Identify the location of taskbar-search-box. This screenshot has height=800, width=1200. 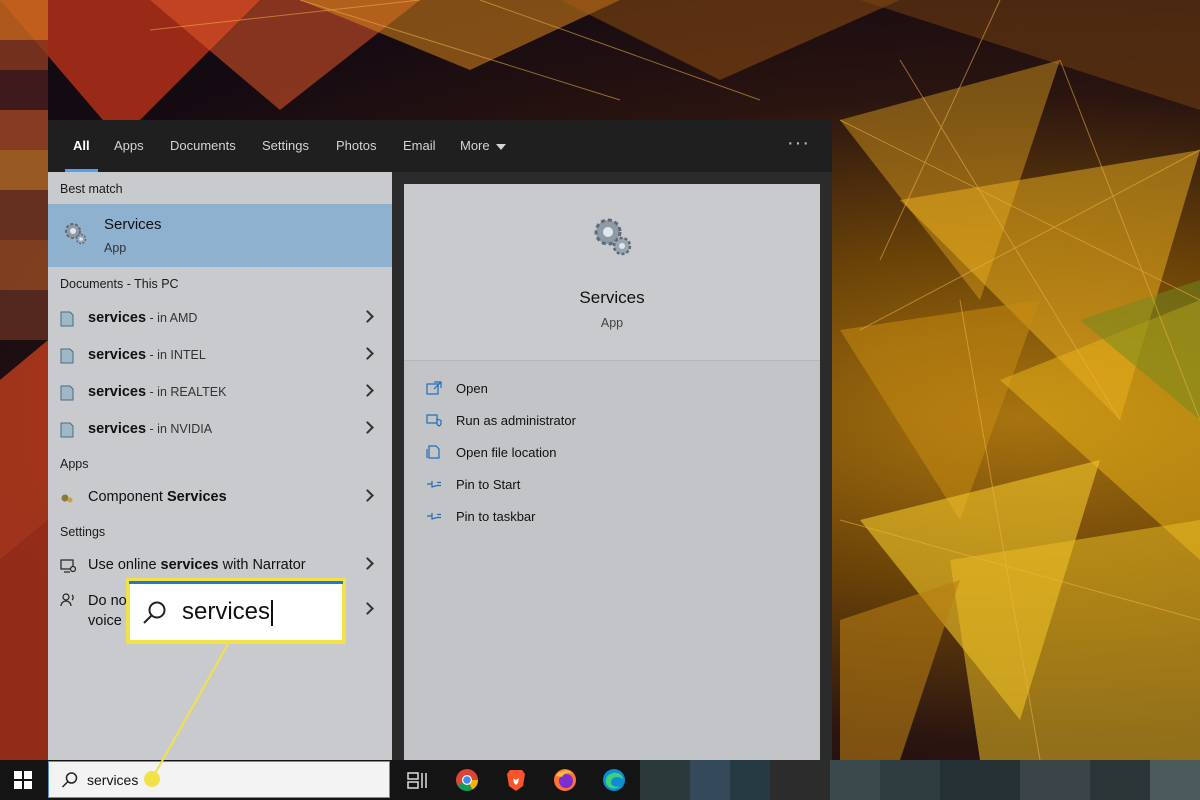
(219, 779).